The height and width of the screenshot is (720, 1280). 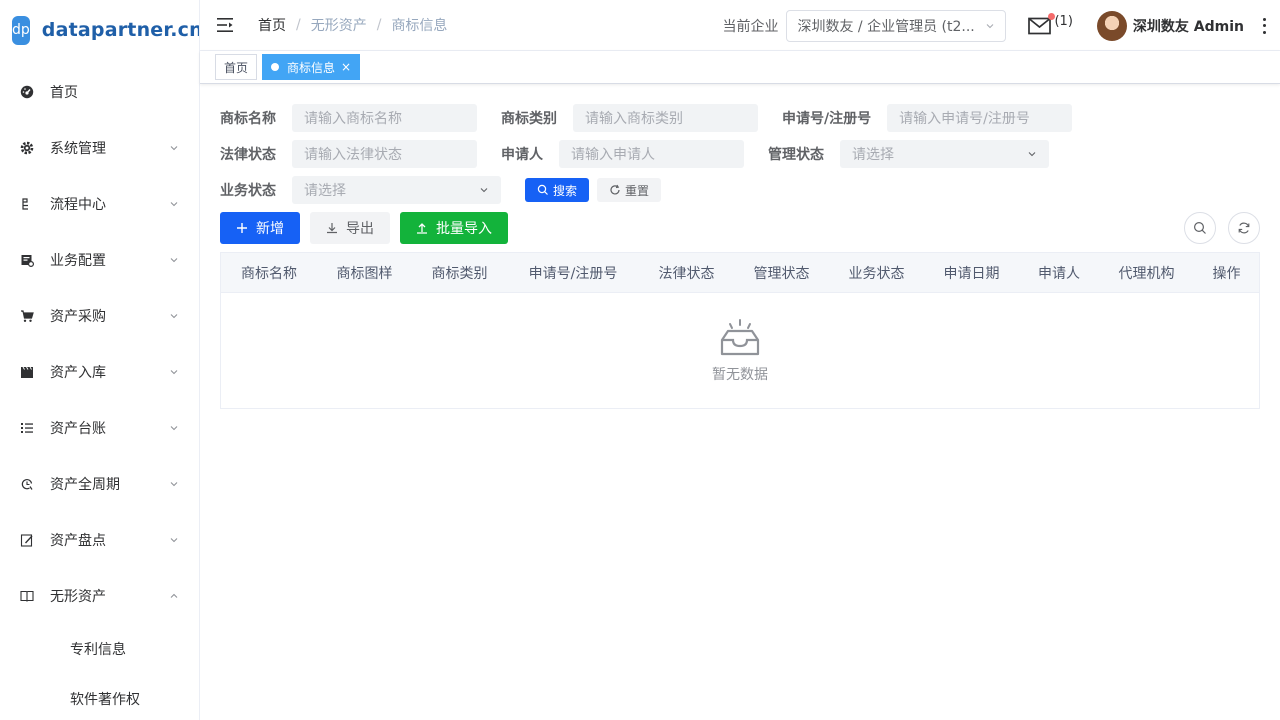 What do you see at coordinates (384, 118) in the screenshot?
I see `trademark-name-input: 请输入商标名称` at bounding box center [384, 118].